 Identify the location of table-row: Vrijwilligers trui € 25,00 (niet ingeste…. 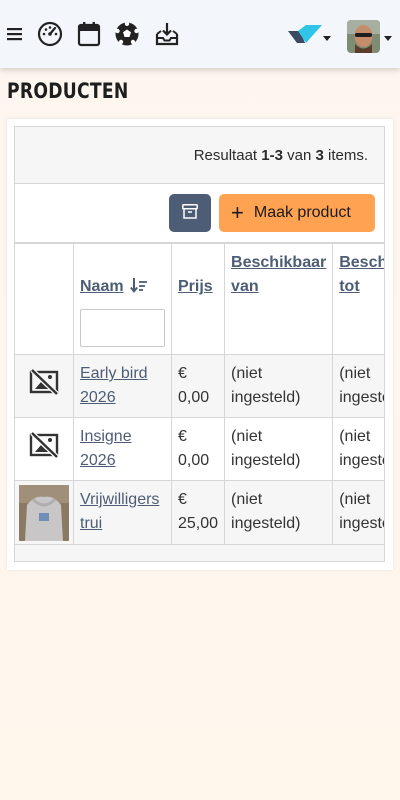
(199, 513).